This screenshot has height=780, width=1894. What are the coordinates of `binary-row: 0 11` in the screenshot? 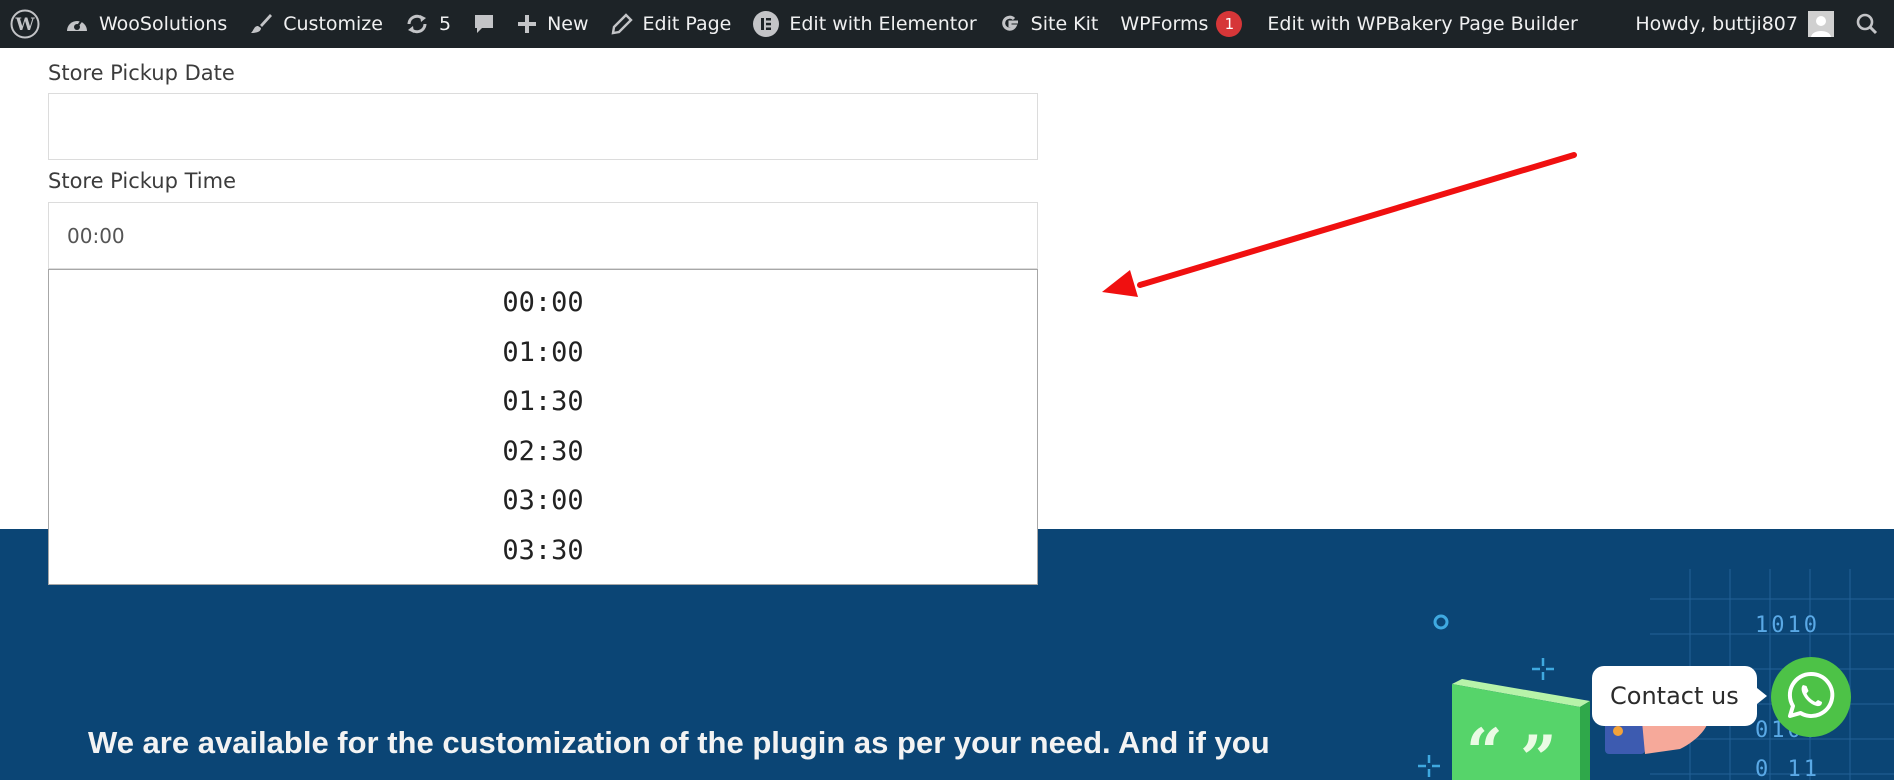 It's located at (1787, 768).